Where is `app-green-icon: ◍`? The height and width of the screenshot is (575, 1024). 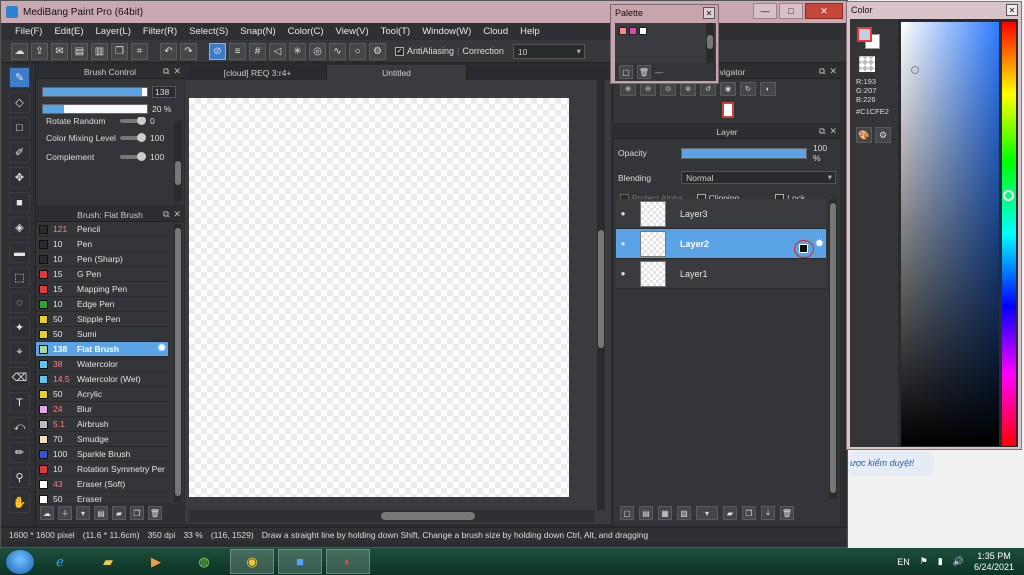 app-green-icon: ◍ is located at coordinates (204, 561).